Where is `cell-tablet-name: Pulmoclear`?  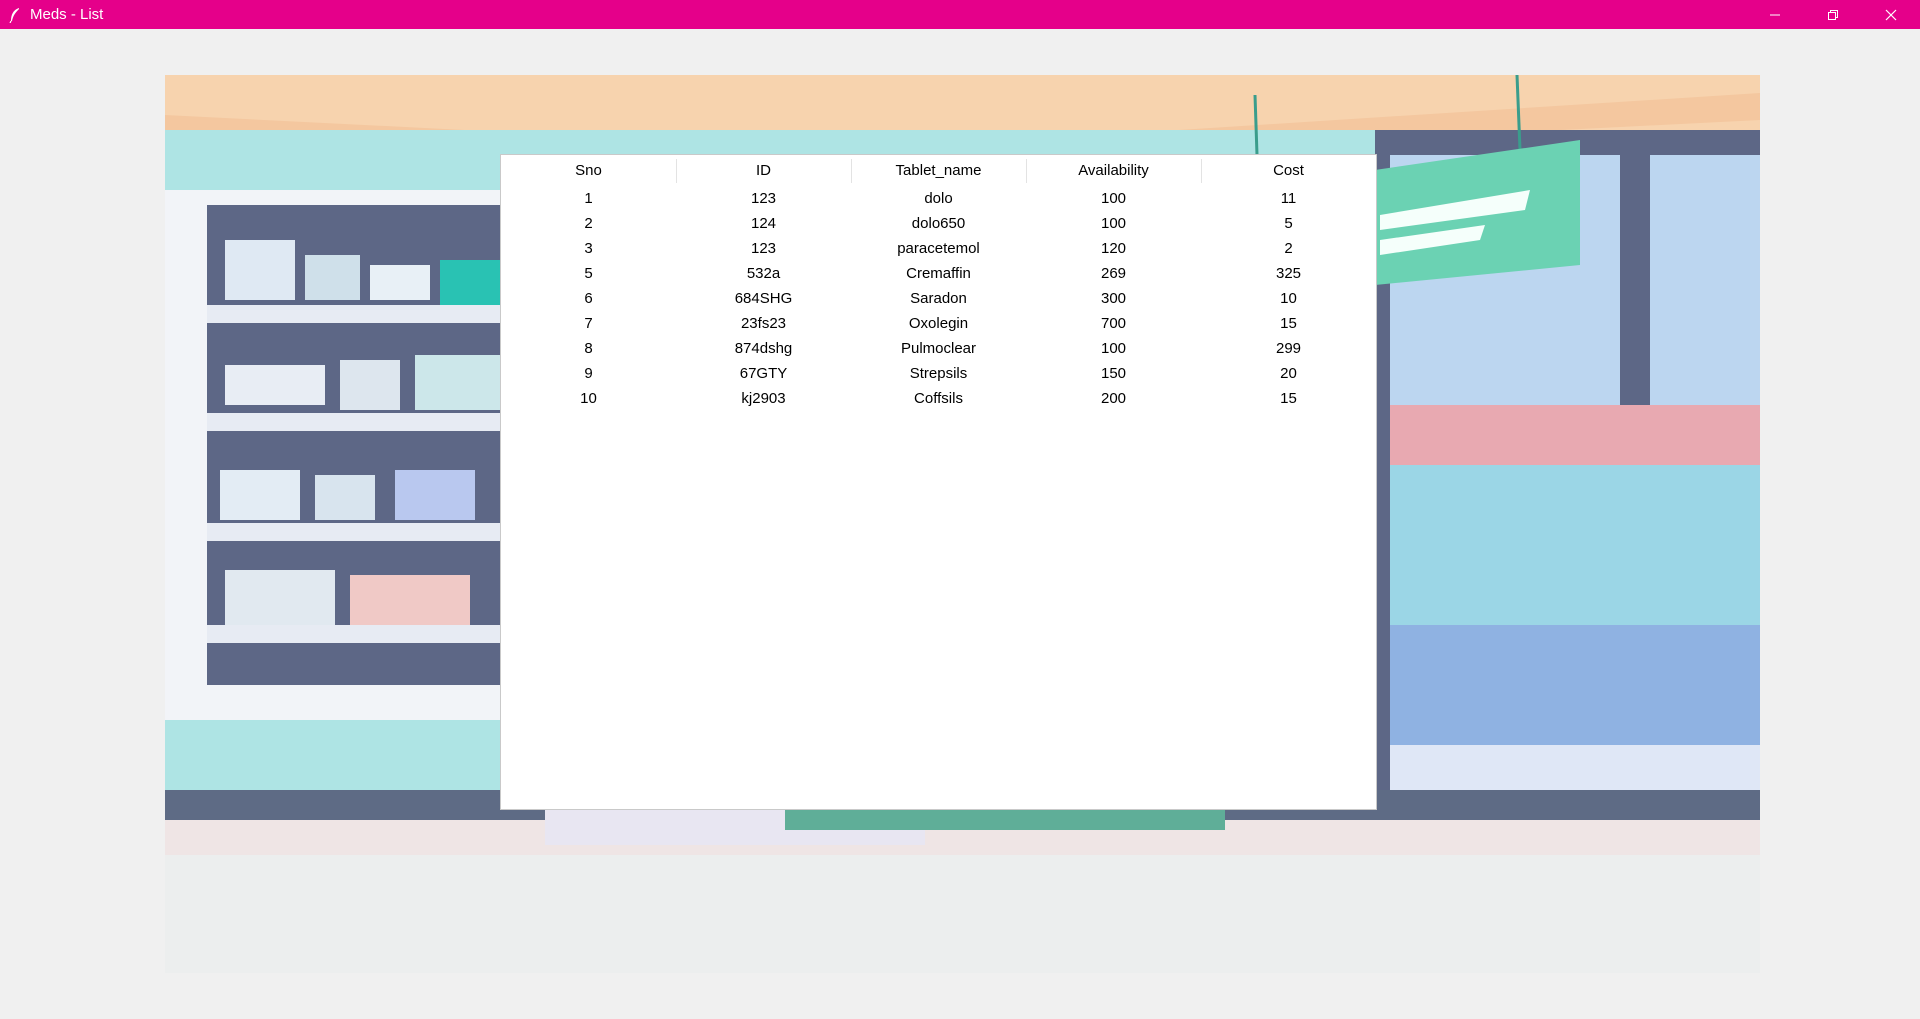
cell-tablet-name: Pulmoclear is located at coordinates (938, 348).